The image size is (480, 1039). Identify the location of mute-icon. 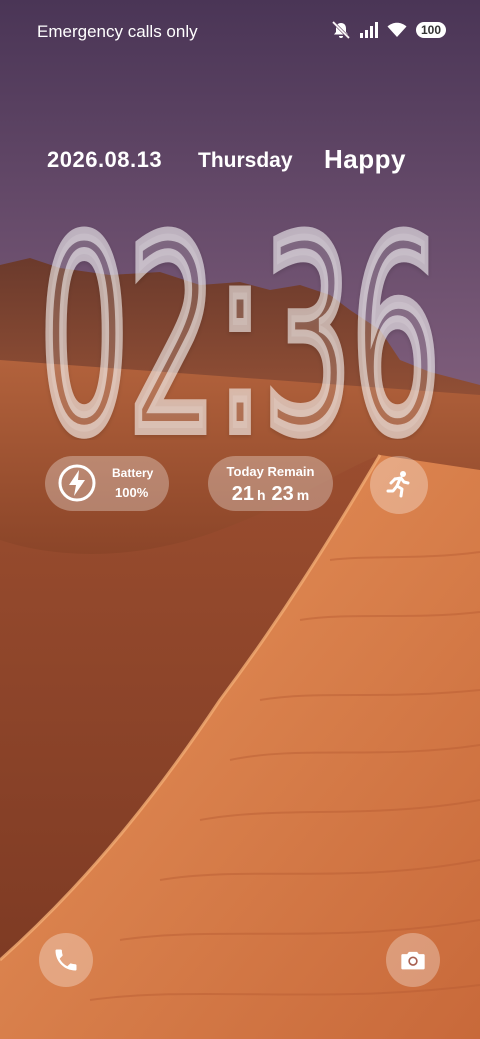
(341, 30).